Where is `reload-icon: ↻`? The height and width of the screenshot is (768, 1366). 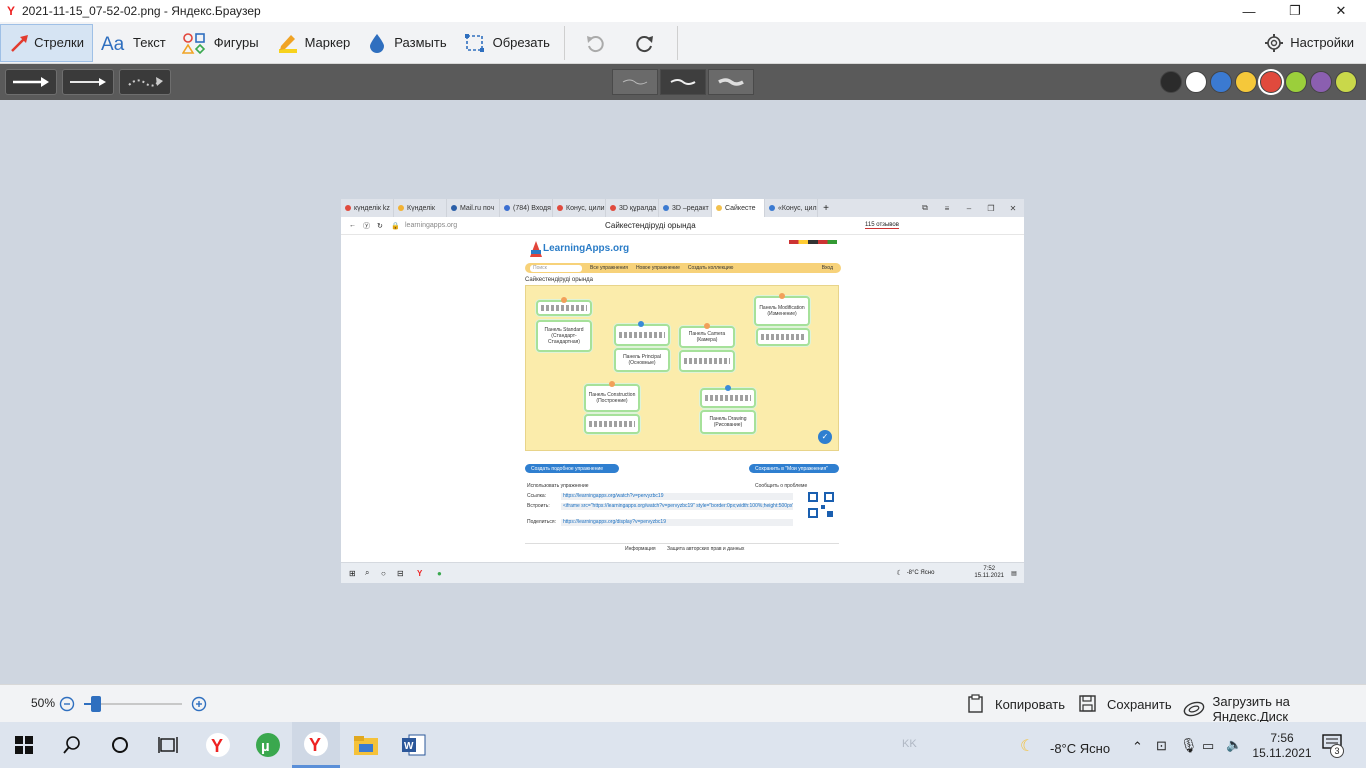
reload-icon: ↻ is located at coordinates (384, 226).